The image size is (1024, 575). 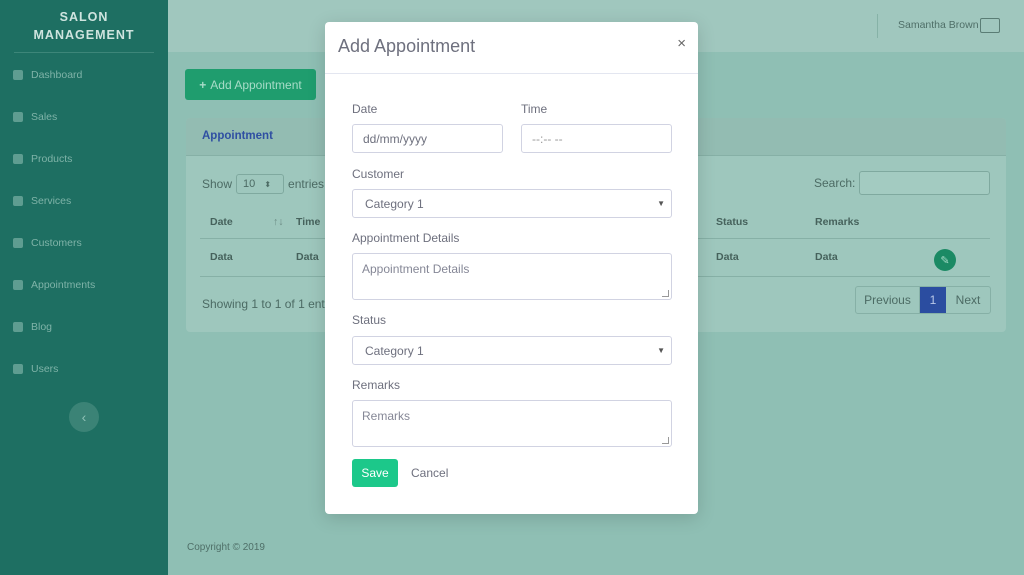 What do you see at coordinates (18, 243) in the screenshot?
I see `customers-icon` at bounding box center [18, 243].